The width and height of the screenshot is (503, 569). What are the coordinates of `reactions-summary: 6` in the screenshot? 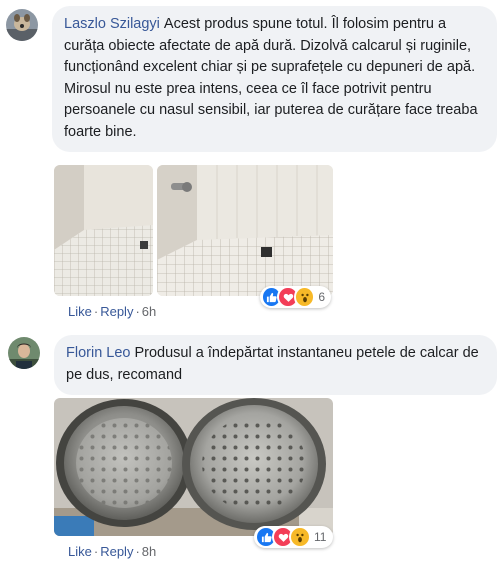 It's located at (295, 297).